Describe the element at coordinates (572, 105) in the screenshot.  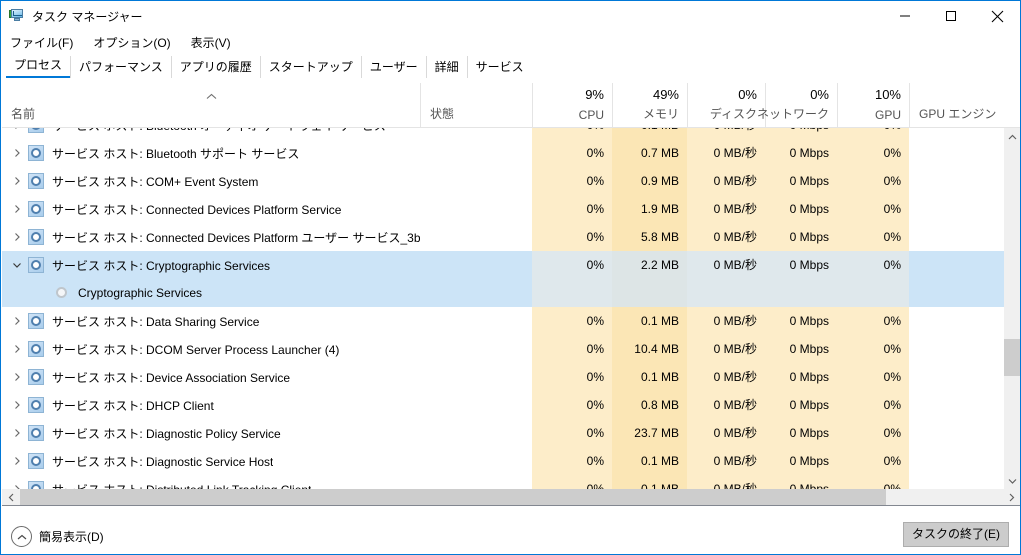
I see `column-header-cpu: 9% CPU` at that location.